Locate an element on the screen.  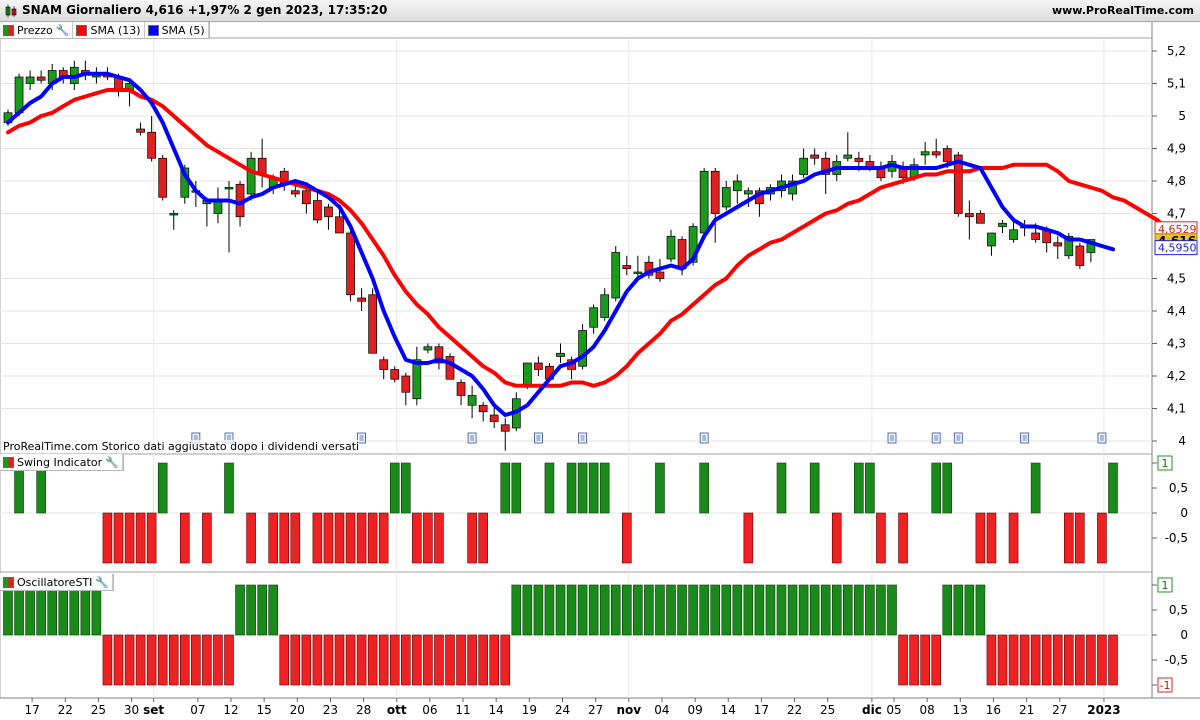
sma13-swatch-icon is located at coordinates (82, 30).